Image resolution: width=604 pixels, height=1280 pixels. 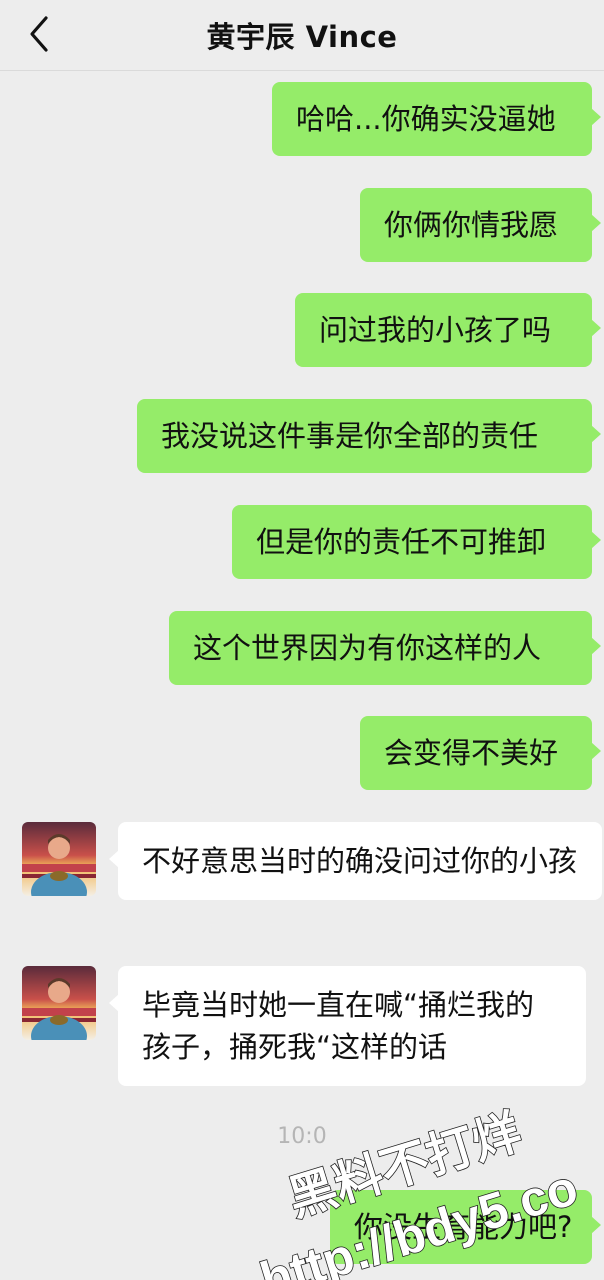 What do you see at coordinates (347, 1026) in the screenshot?
I see `message-bubble-incoming: 毕竟当时她一直在喊“捅烂我的孩子，捅死我“这样的话` at bounding box center [347, 1026].